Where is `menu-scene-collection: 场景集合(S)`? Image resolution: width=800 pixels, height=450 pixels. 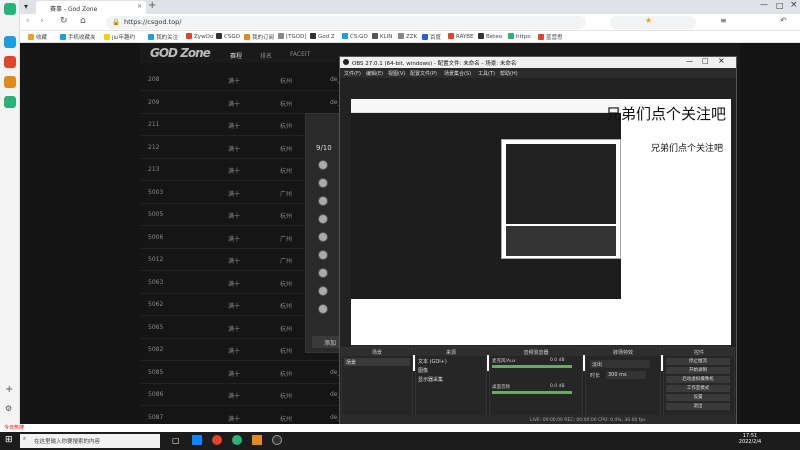
menu-scene-collection: 场景集合(S) is located at coordinates (457, 73).